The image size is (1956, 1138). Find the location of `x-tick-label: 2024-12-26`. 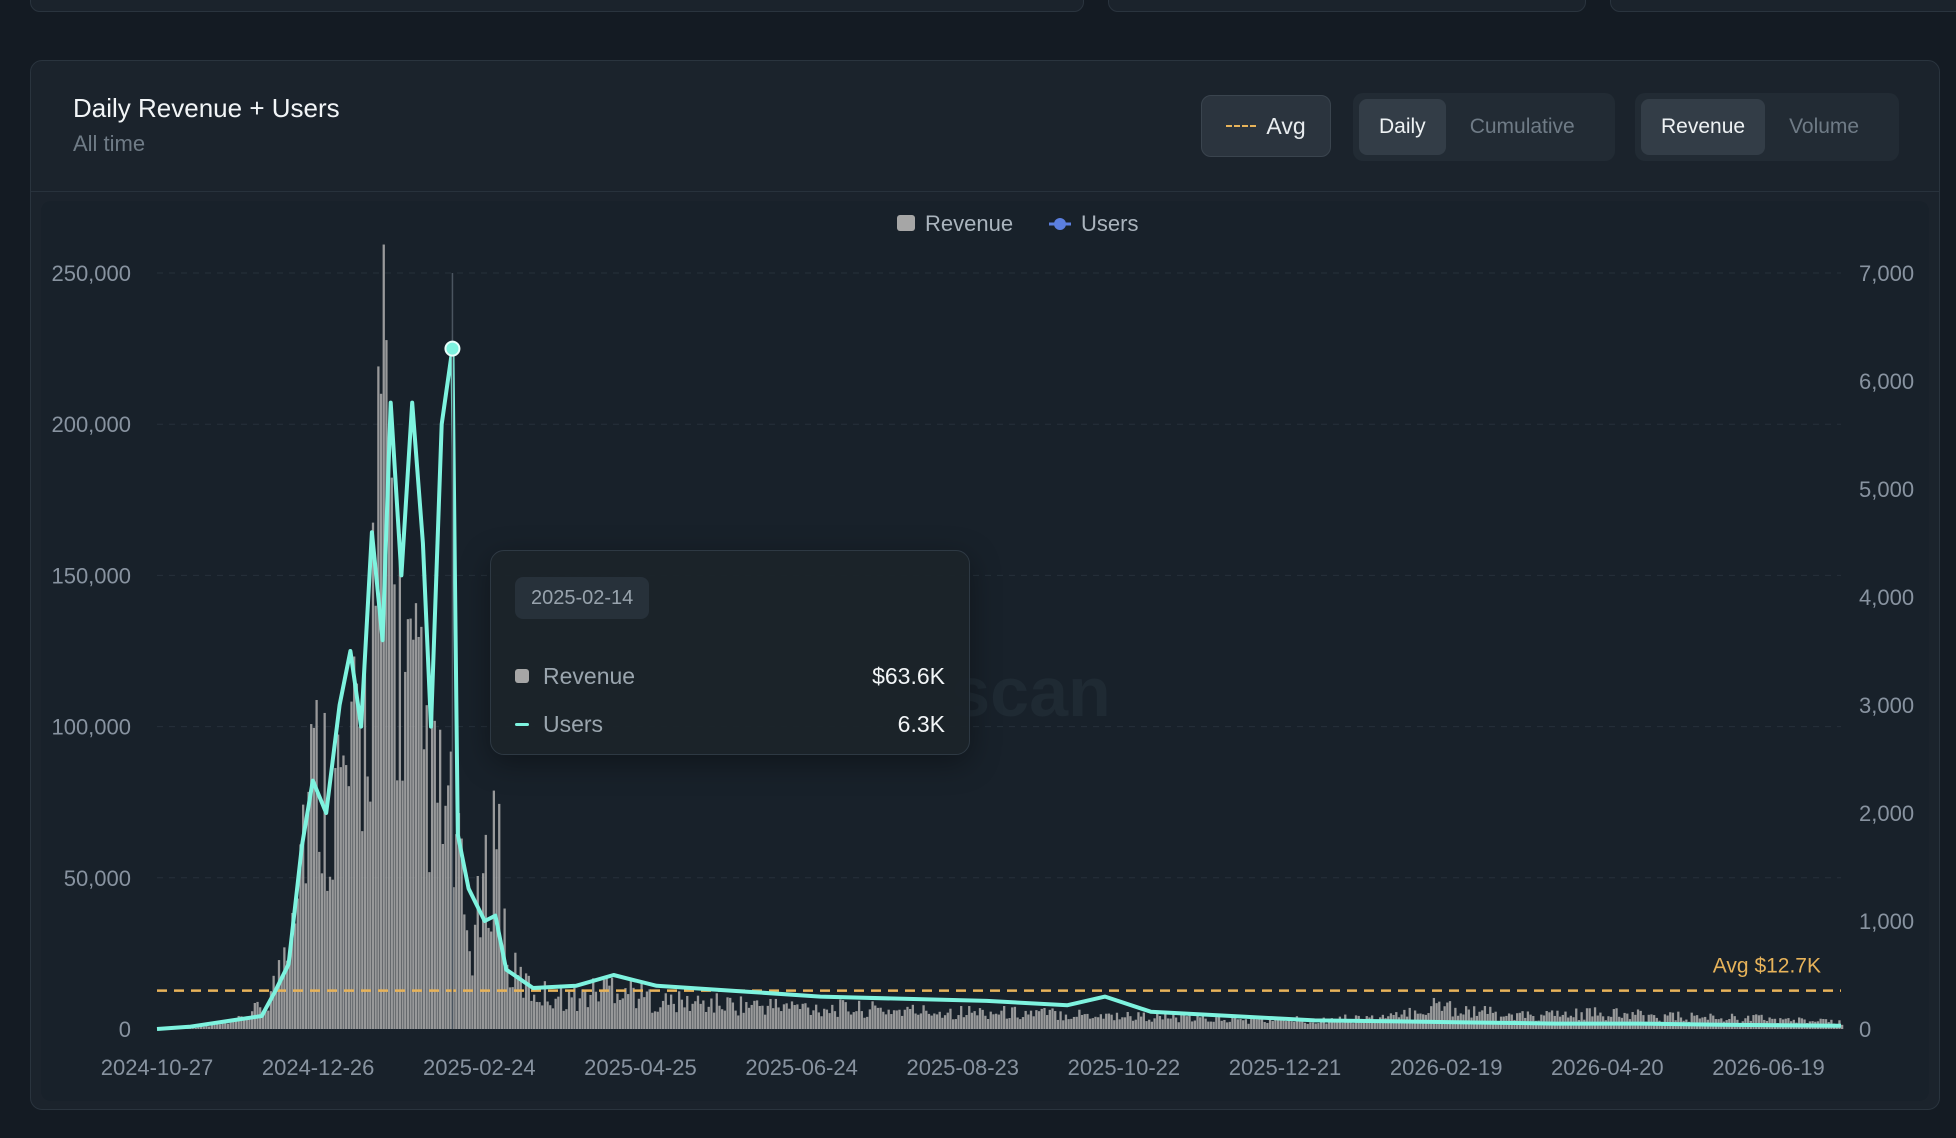

x-tick-label: 2024-12-26 is located at coordinates (318, 1067).